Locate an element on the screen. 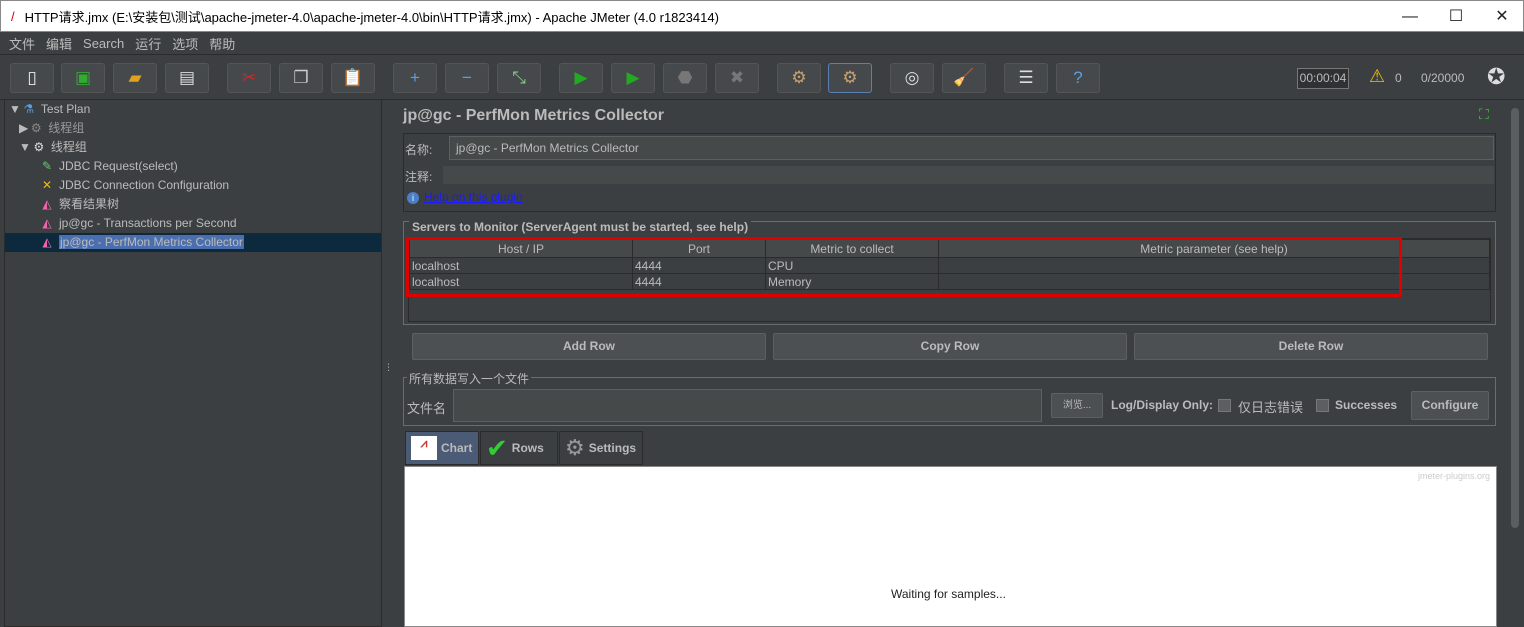 Image resolution: width=1524 pixels, height=627 pixels. scrollbar is located at coordinates (1515, 363).